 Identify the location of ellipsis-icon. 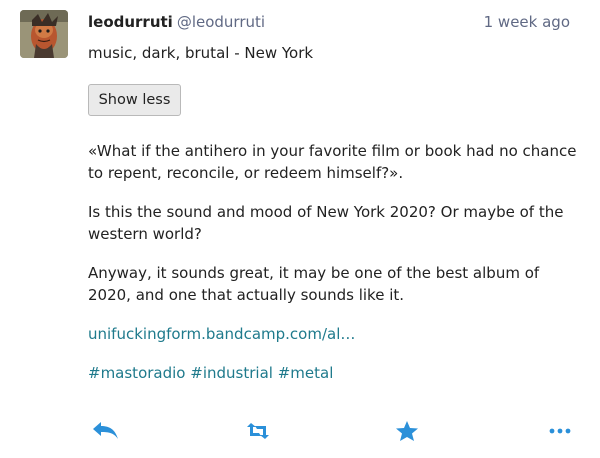
(560, 431).